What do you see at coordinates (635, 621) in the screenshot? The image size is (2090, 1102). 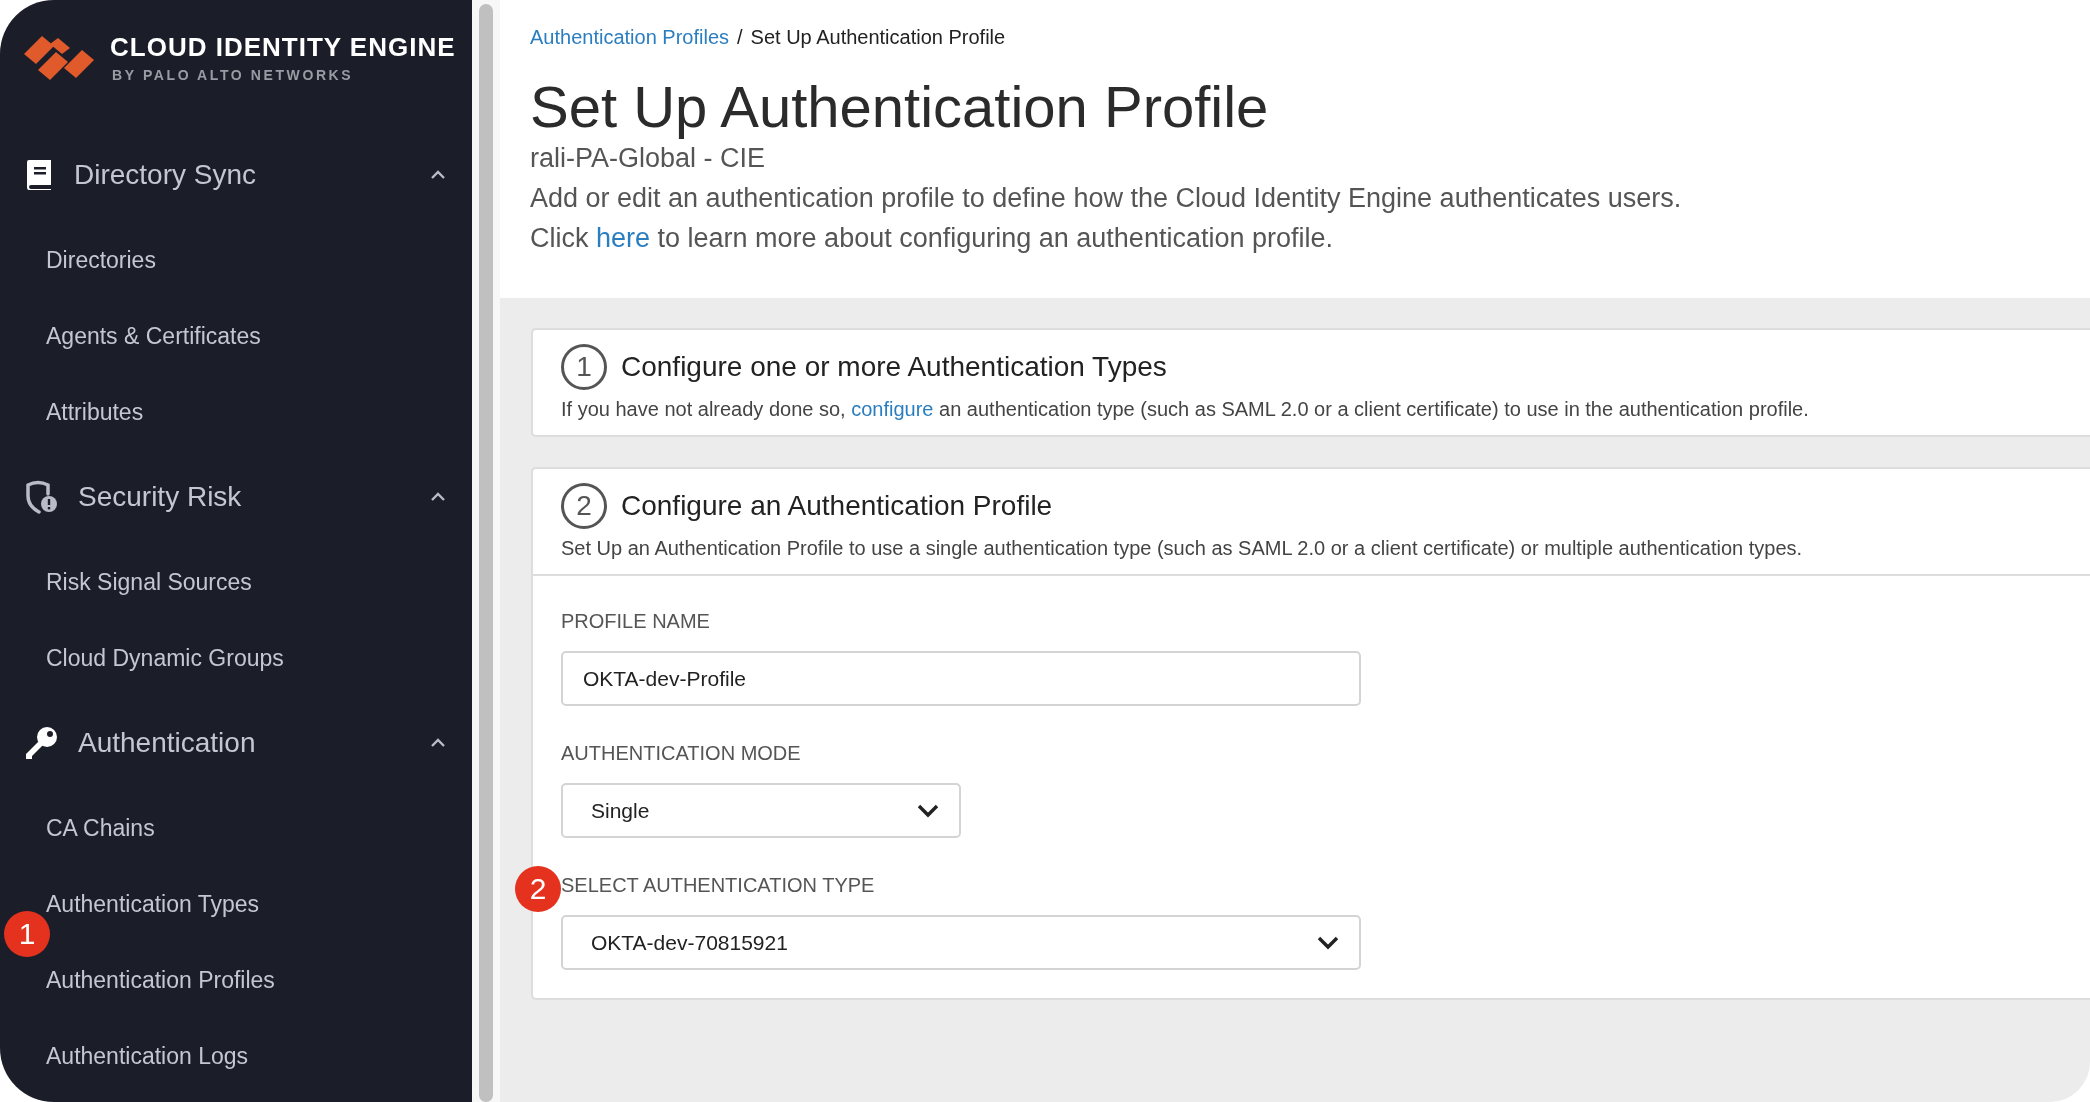 I see `field-label: PROFILE NAME` at bounding box center [635, 621].